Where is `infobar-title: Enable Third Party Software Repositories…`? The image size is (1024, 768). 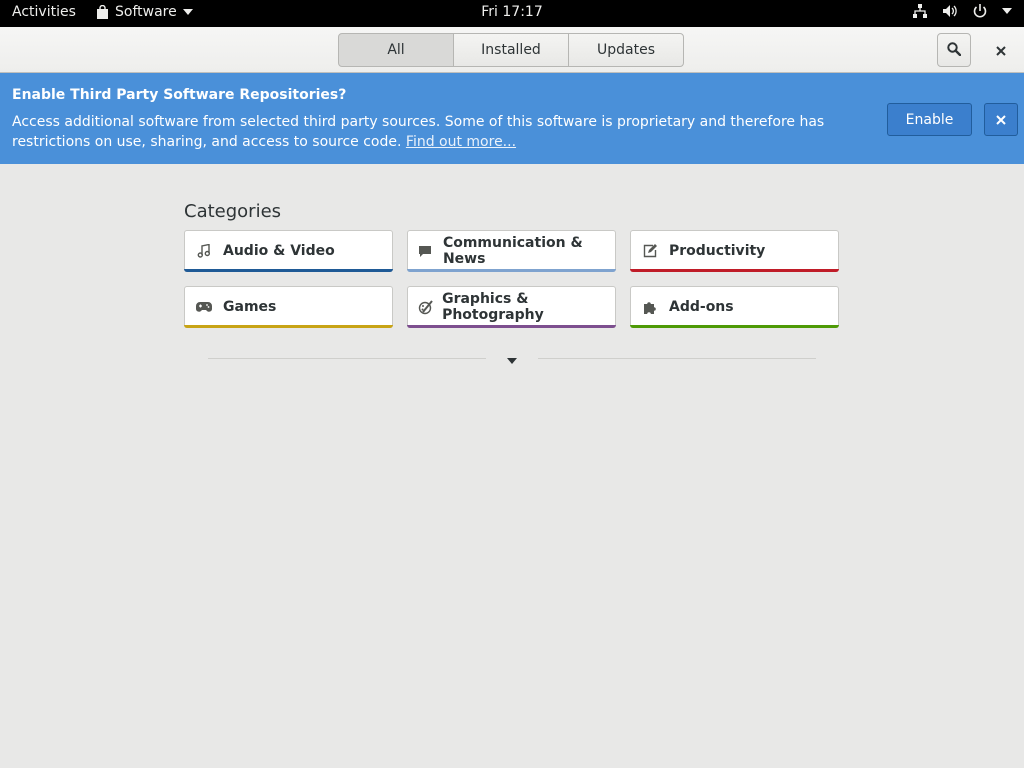
infobar-title: Enable Third Party Software Repositories… is located at coordinates (179, 95).